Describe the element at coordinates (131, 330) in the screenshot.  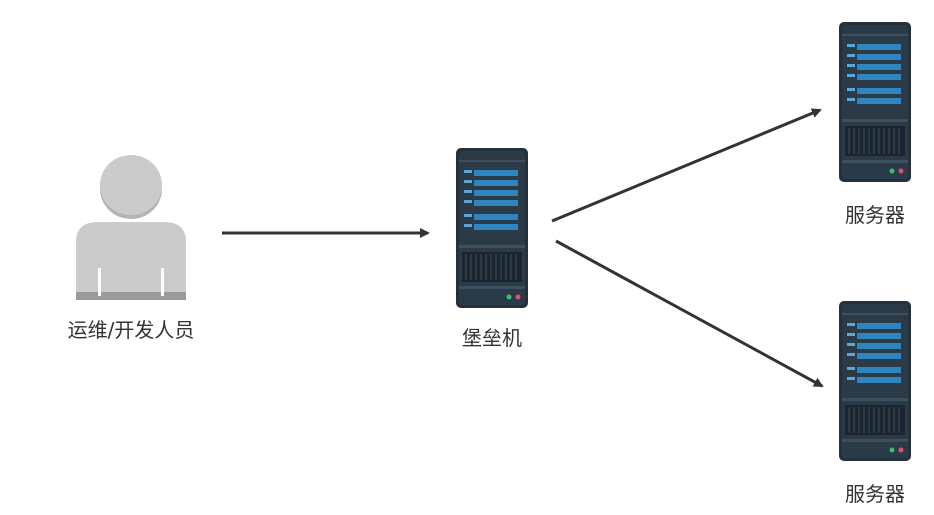
I see `user-label: 运维/开发人员` at that location.